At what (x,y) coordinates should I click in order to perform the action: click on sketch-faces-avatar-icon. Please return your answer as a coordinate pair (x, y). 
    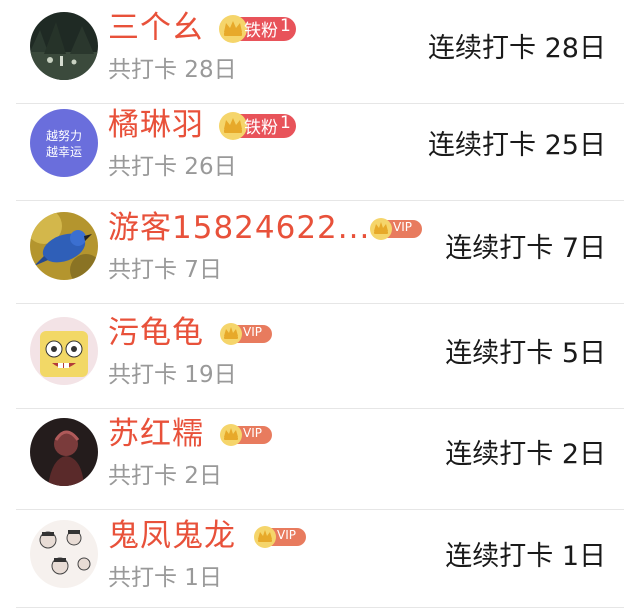
    Looking at the image, I should click on (64, 554).